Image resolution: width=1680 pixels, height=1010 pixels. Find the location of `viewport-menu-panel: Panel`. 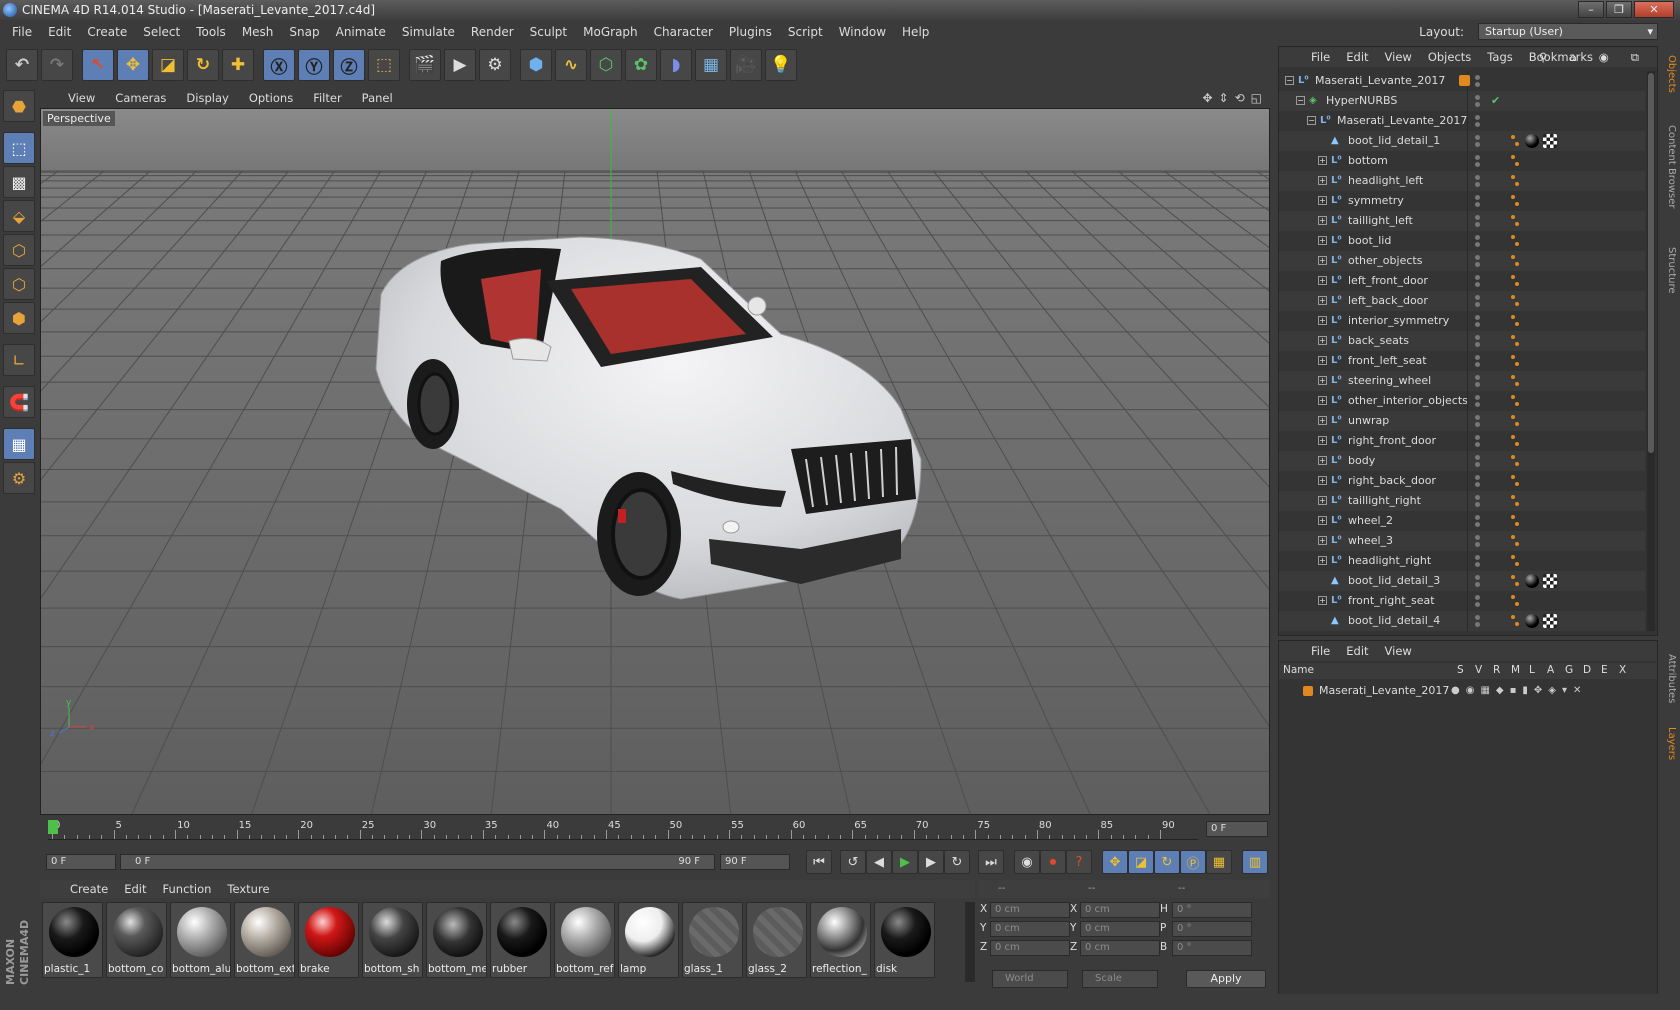

viewport-menu-panel: Panel is located at coordinates (377, 98).